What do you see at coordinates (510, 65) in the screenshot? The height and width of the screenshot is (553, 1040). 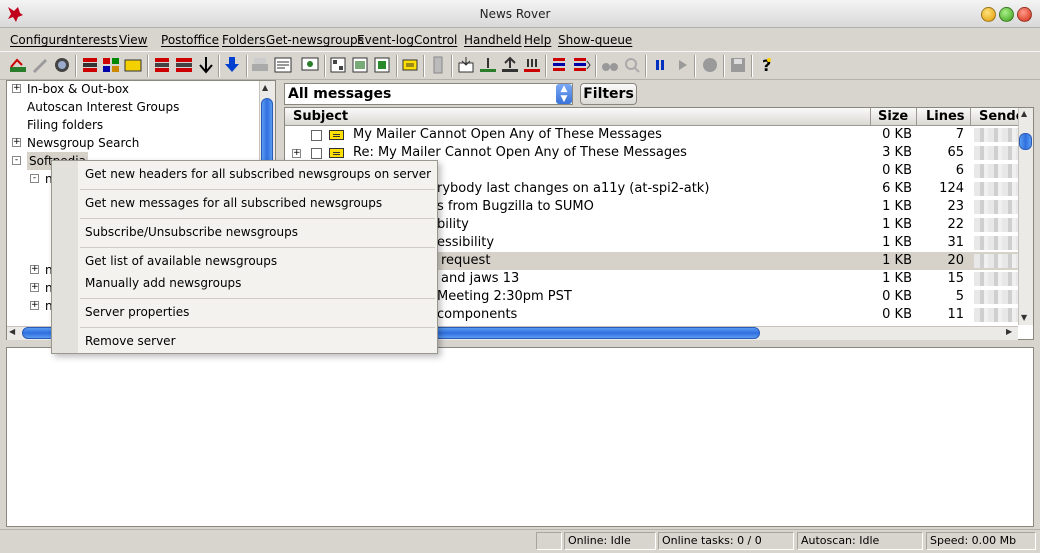 I see `upload-multi-icon` at bounding box center [510, 65].